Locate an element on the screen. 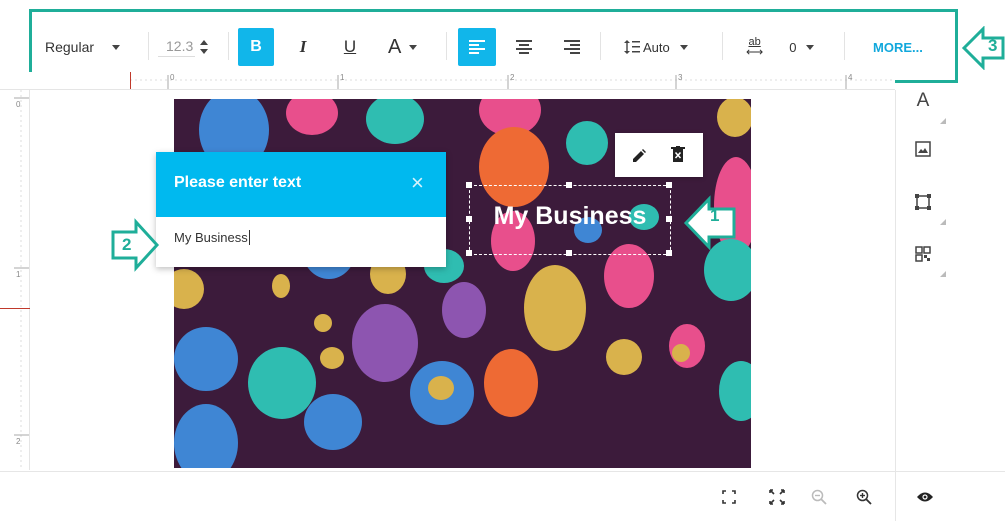 Image resolution: width=1005 pixels, height=522 pixels. qr-code-tool-button is located at coordinates (923, 254).